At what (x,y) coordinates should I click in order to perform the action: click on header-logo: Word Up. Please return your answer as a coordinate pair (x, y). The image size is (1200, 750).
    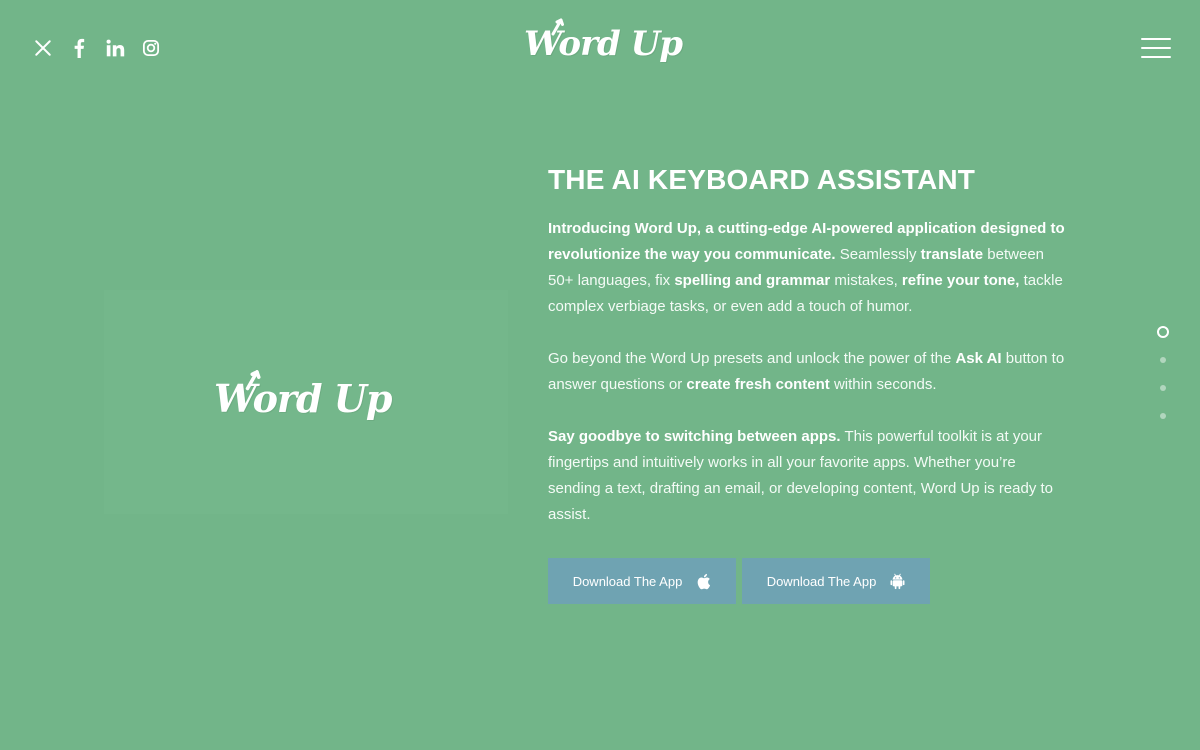
    Looking at the image, I should click on (603, 42).